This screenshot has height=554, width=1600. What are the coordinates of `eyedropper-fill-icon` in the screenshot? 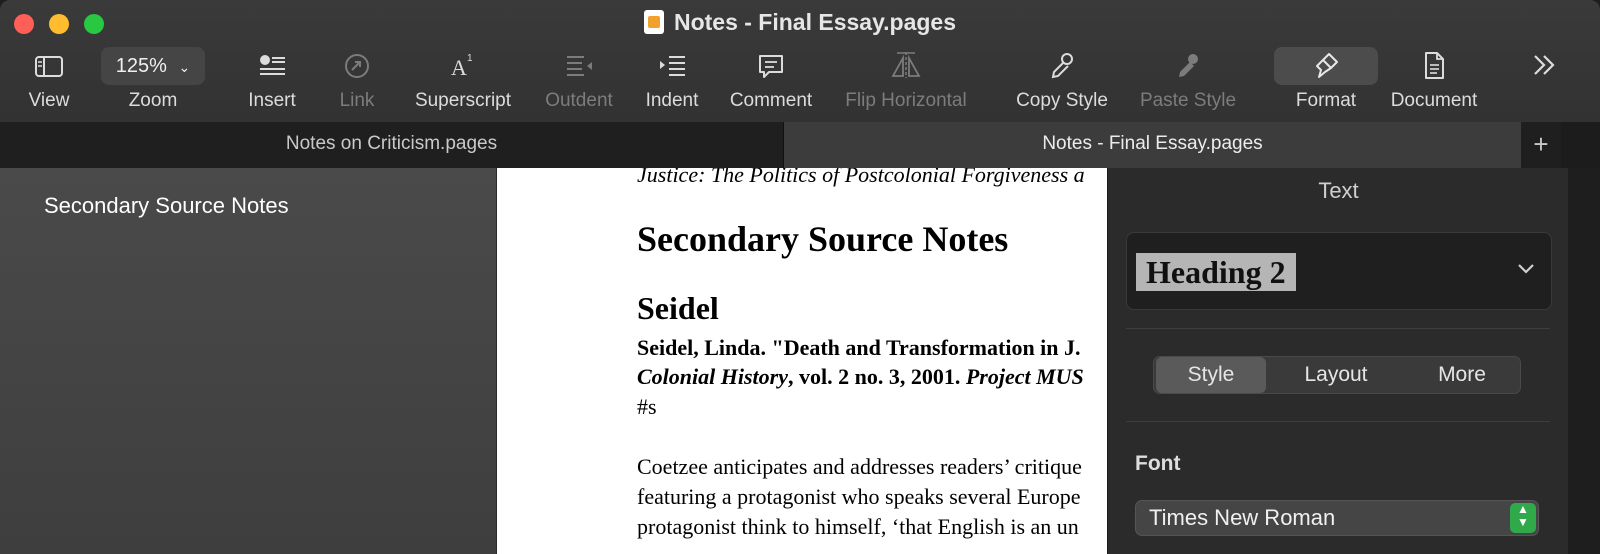 It's located at (1188, 65).